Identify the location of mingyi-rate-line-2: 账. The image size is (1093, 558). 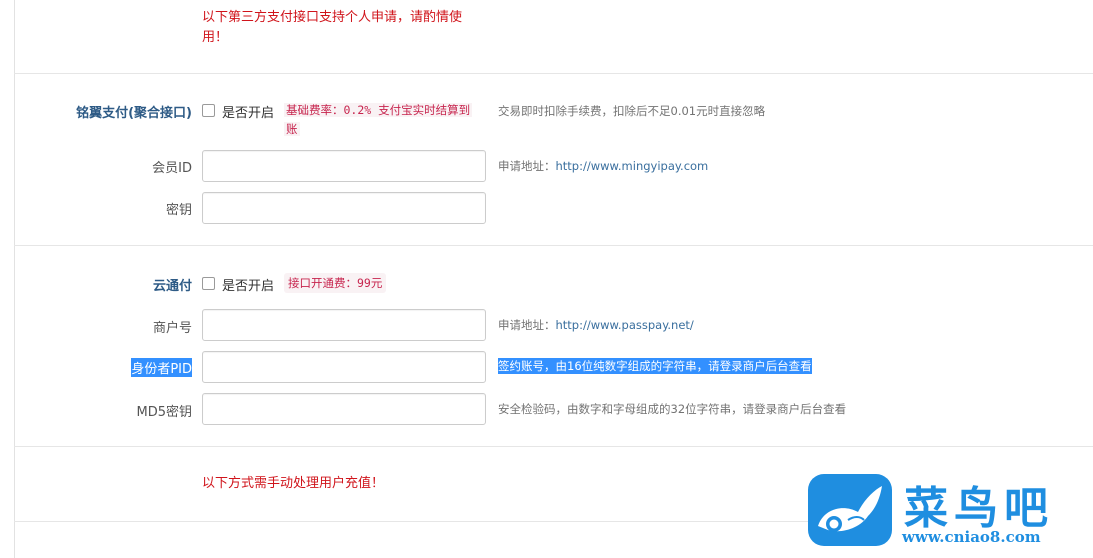
(292, 129).